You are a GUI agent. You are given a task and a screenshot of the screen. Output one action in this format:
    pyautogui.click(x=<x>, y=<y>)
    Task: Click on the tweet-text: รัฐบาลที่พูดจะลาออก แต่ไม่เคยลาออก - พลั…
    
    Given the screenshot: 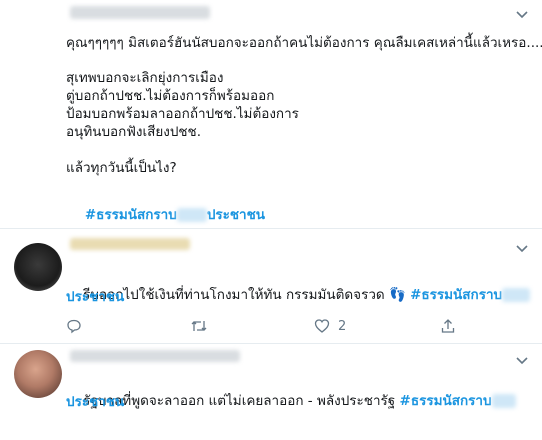 What is the action you would take?
    pyautogui.click(x=239, y=401)
    